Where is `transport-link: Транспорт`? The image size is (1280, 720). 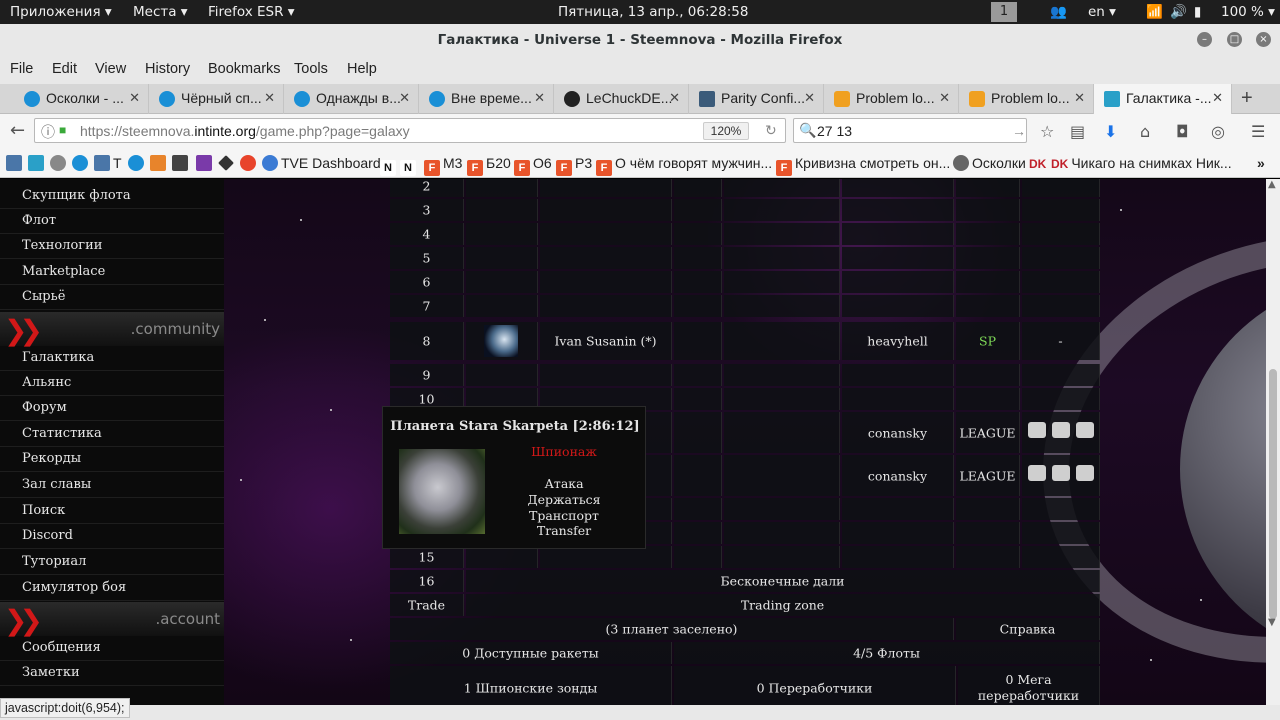 transport-link: Транспорт is located at coordinates (564, 515).